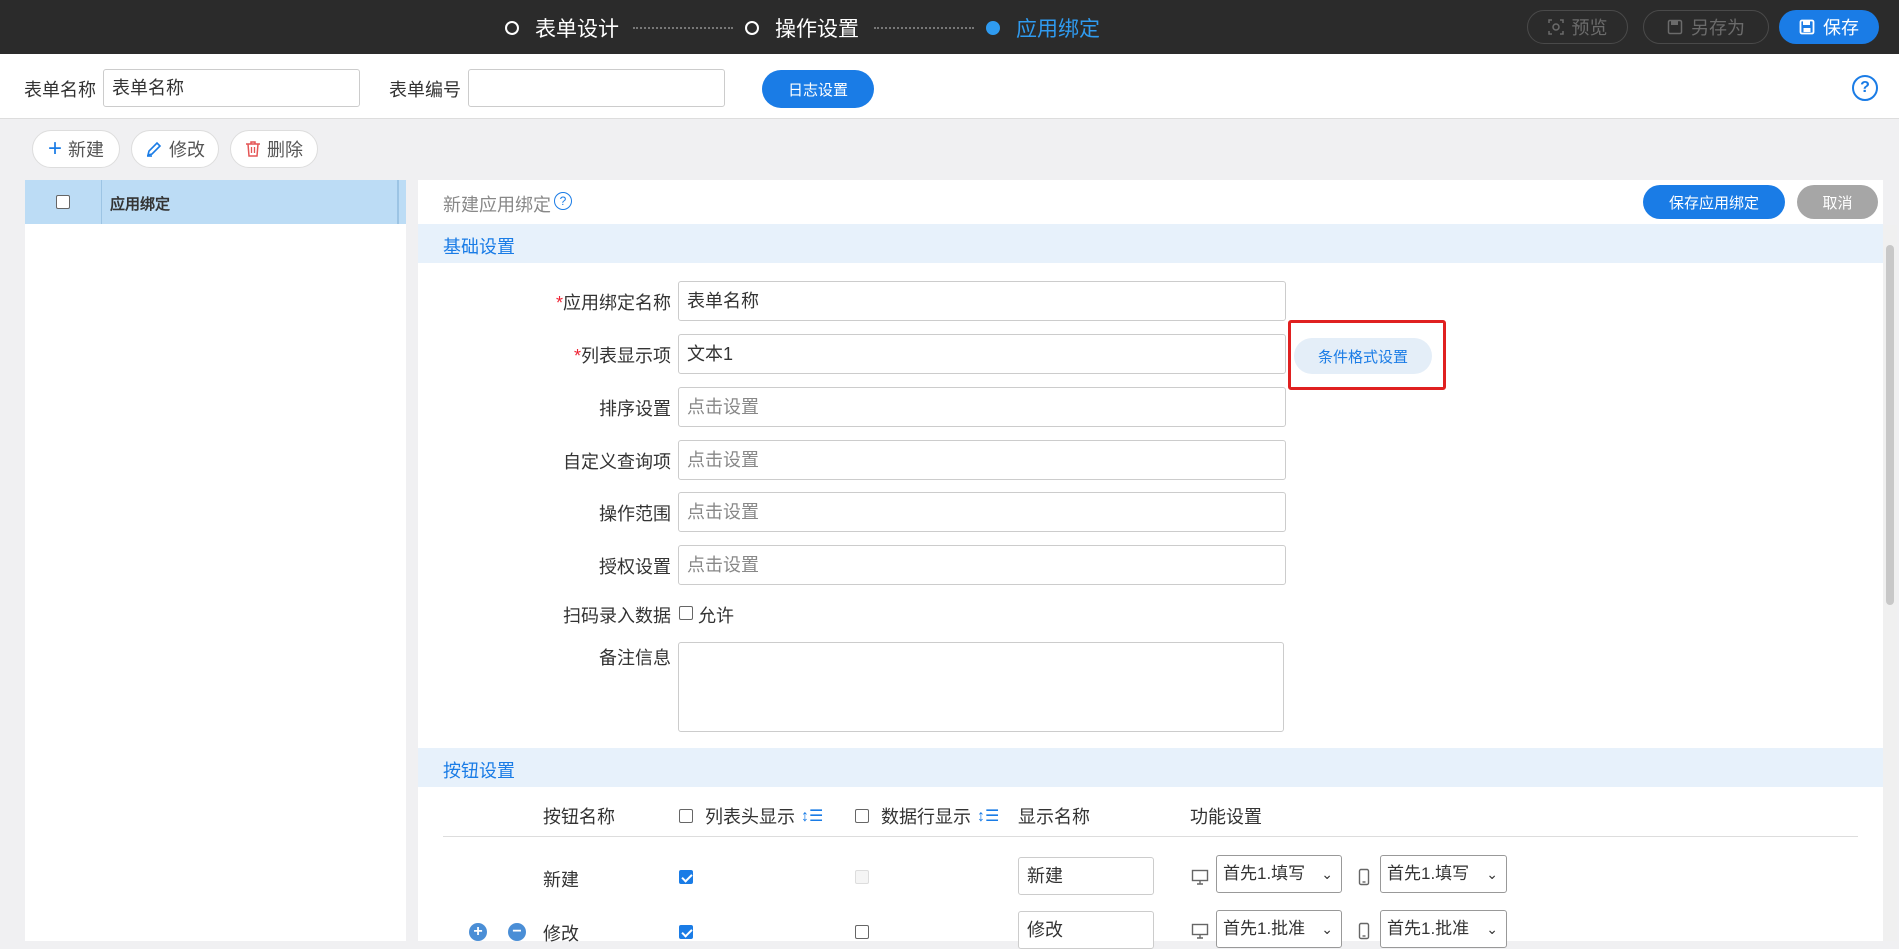  I want to click on form-code-label: 表单编号, so click(425, 90).